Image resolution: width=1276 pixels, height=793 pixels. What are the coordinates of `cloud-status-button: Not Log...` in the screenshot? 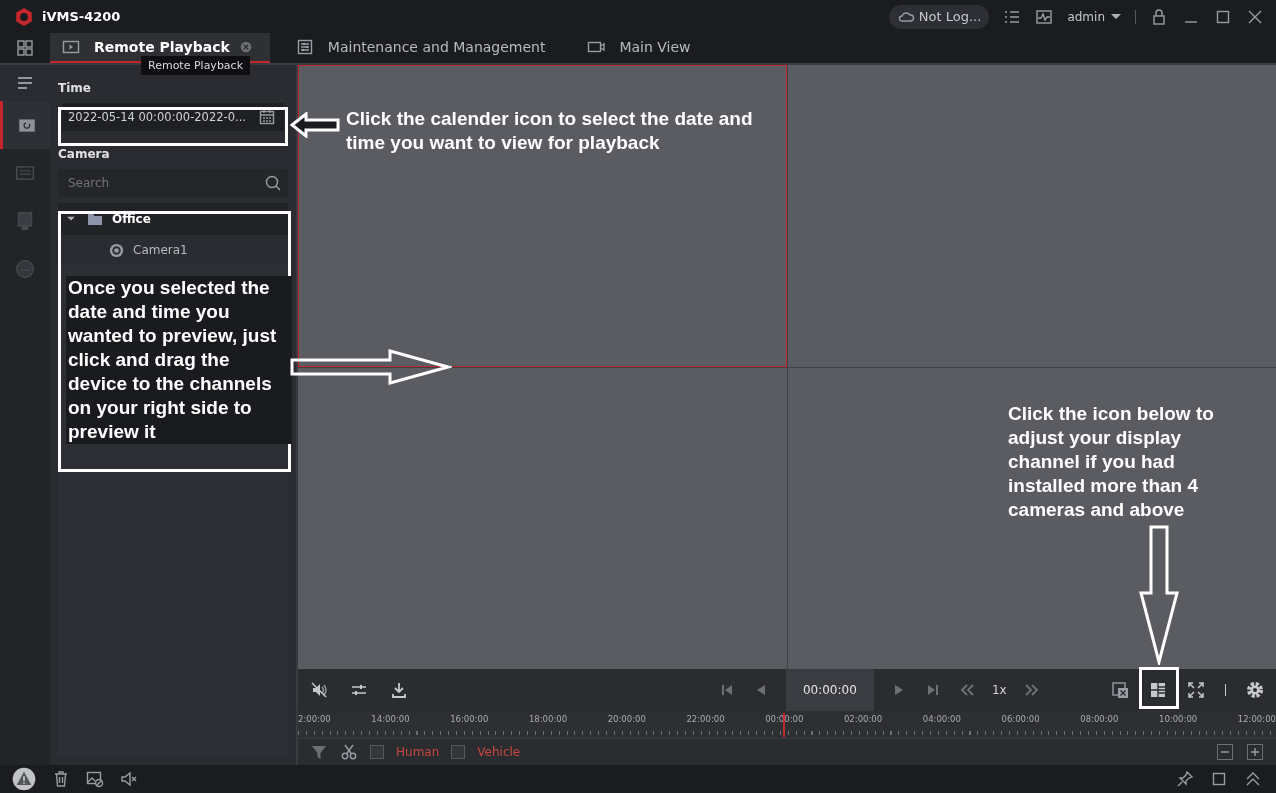 It's located at (939, 16).